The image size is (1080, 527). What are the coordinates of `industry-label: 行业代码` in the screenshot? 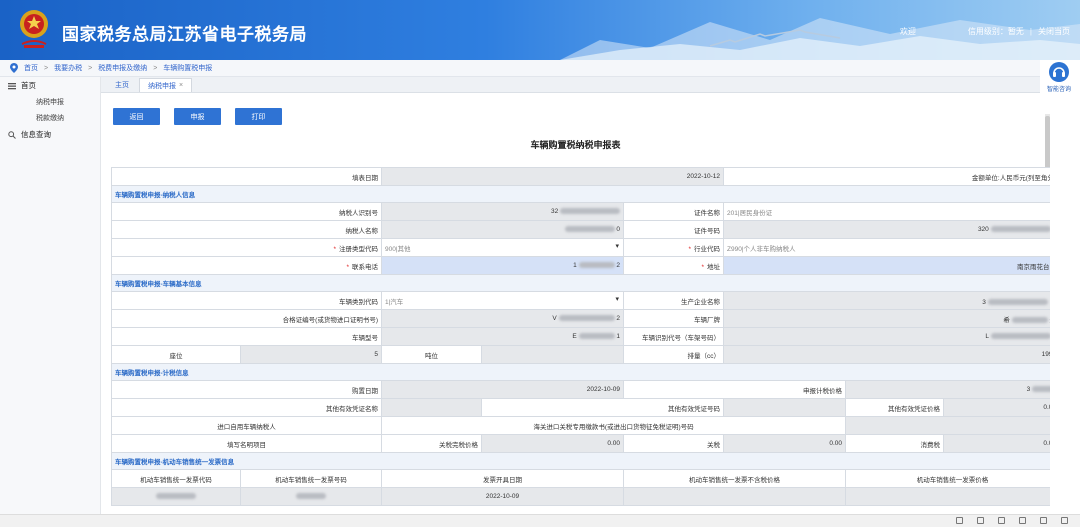 It's located at (707, 249).